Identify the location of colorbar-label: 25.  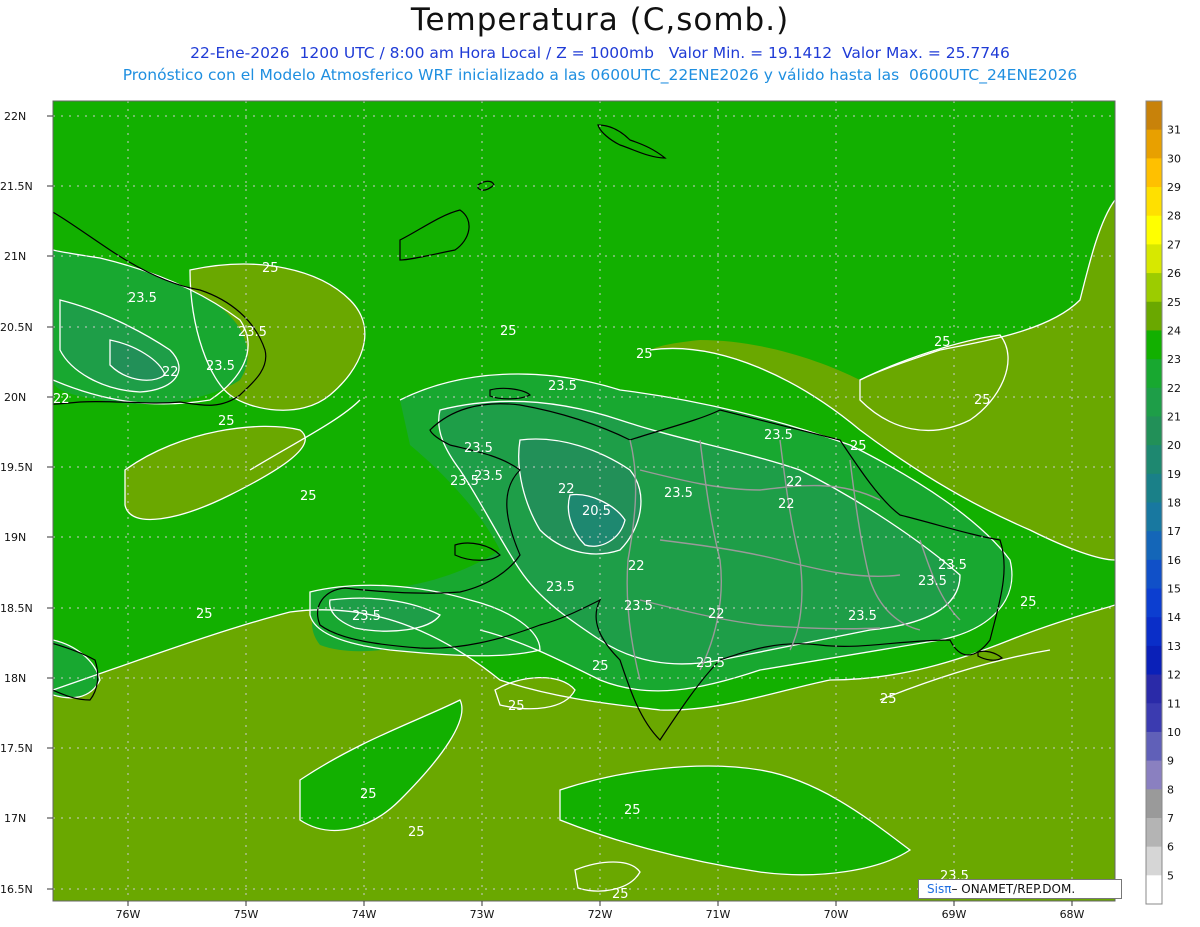
(1174, 302).